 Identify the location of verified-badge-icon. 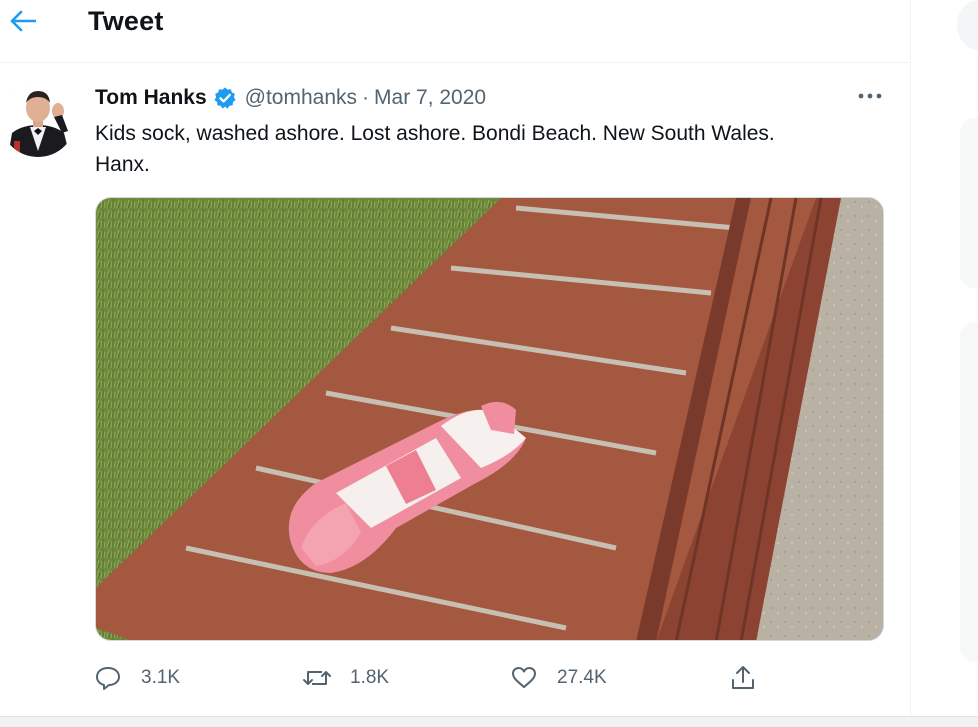
(225, 98).